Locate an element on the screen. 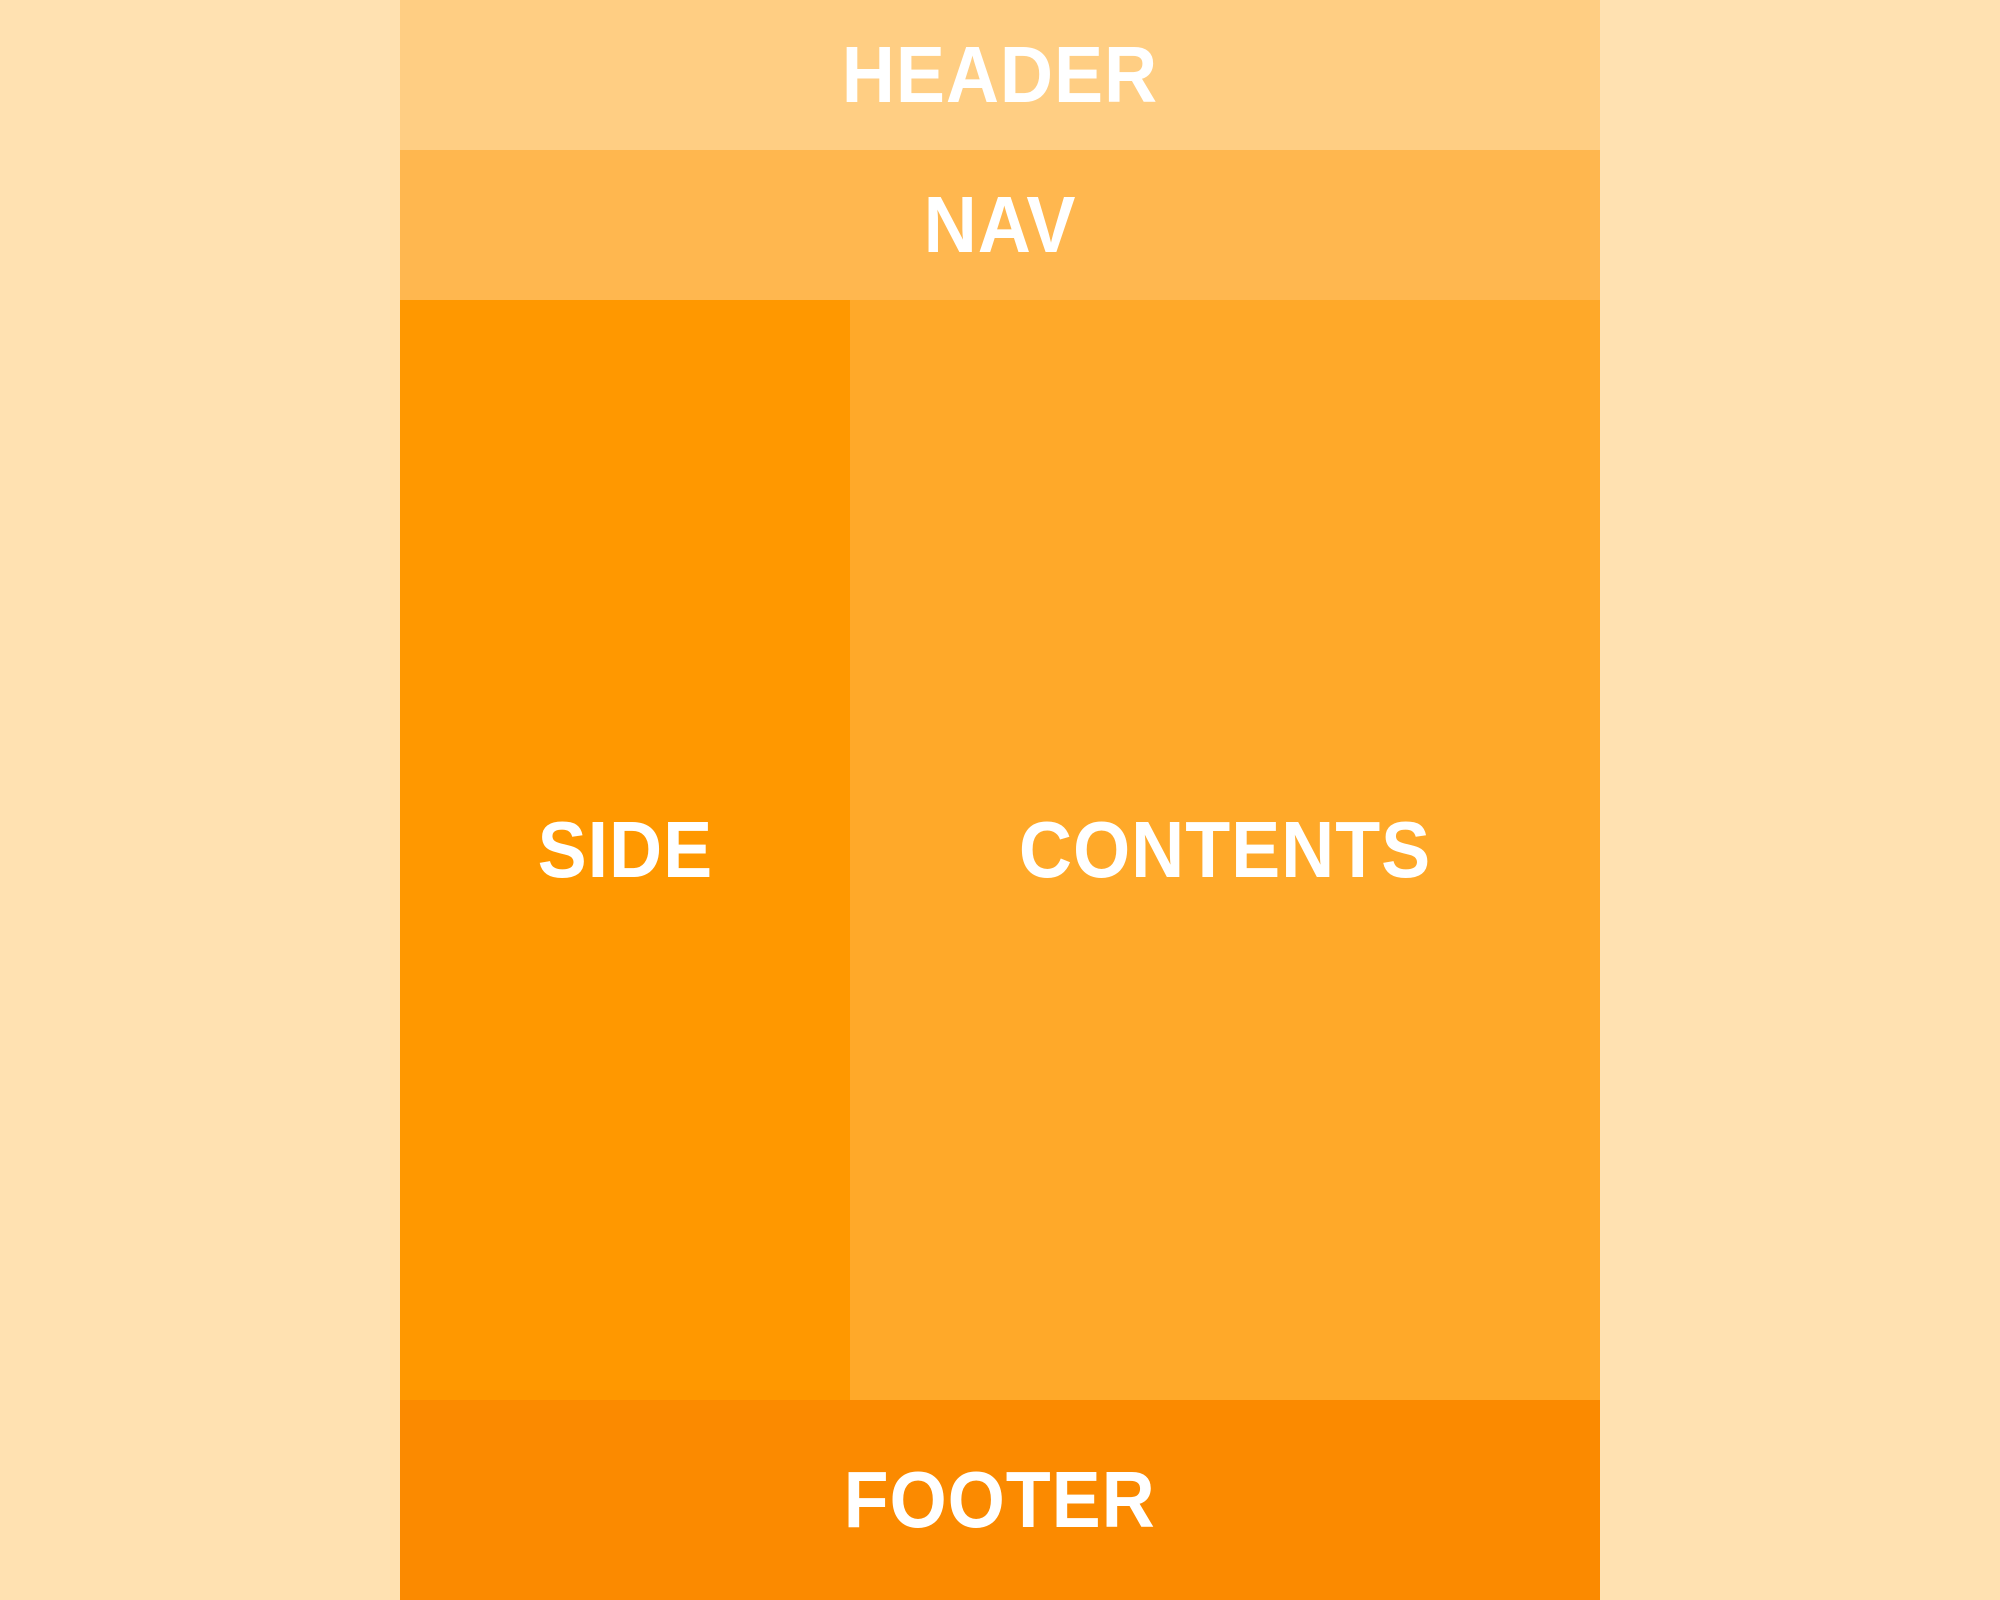  footer-region: FOOTER is located at coordinates (1000, 1500).